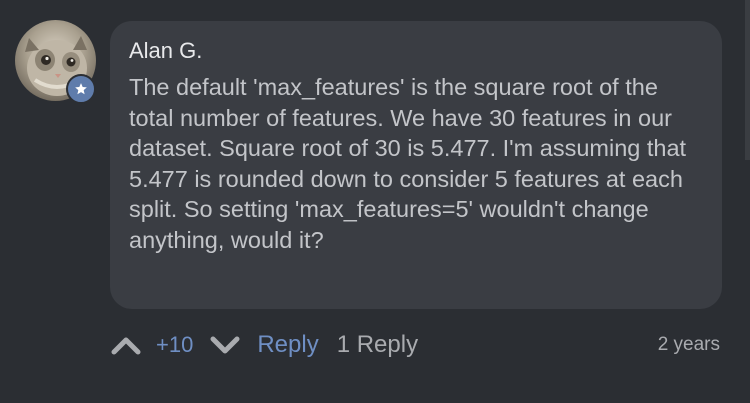 The width and height of the screenshot is (750, 403). I want to click on author-name: Alan G., so click(414, 51).